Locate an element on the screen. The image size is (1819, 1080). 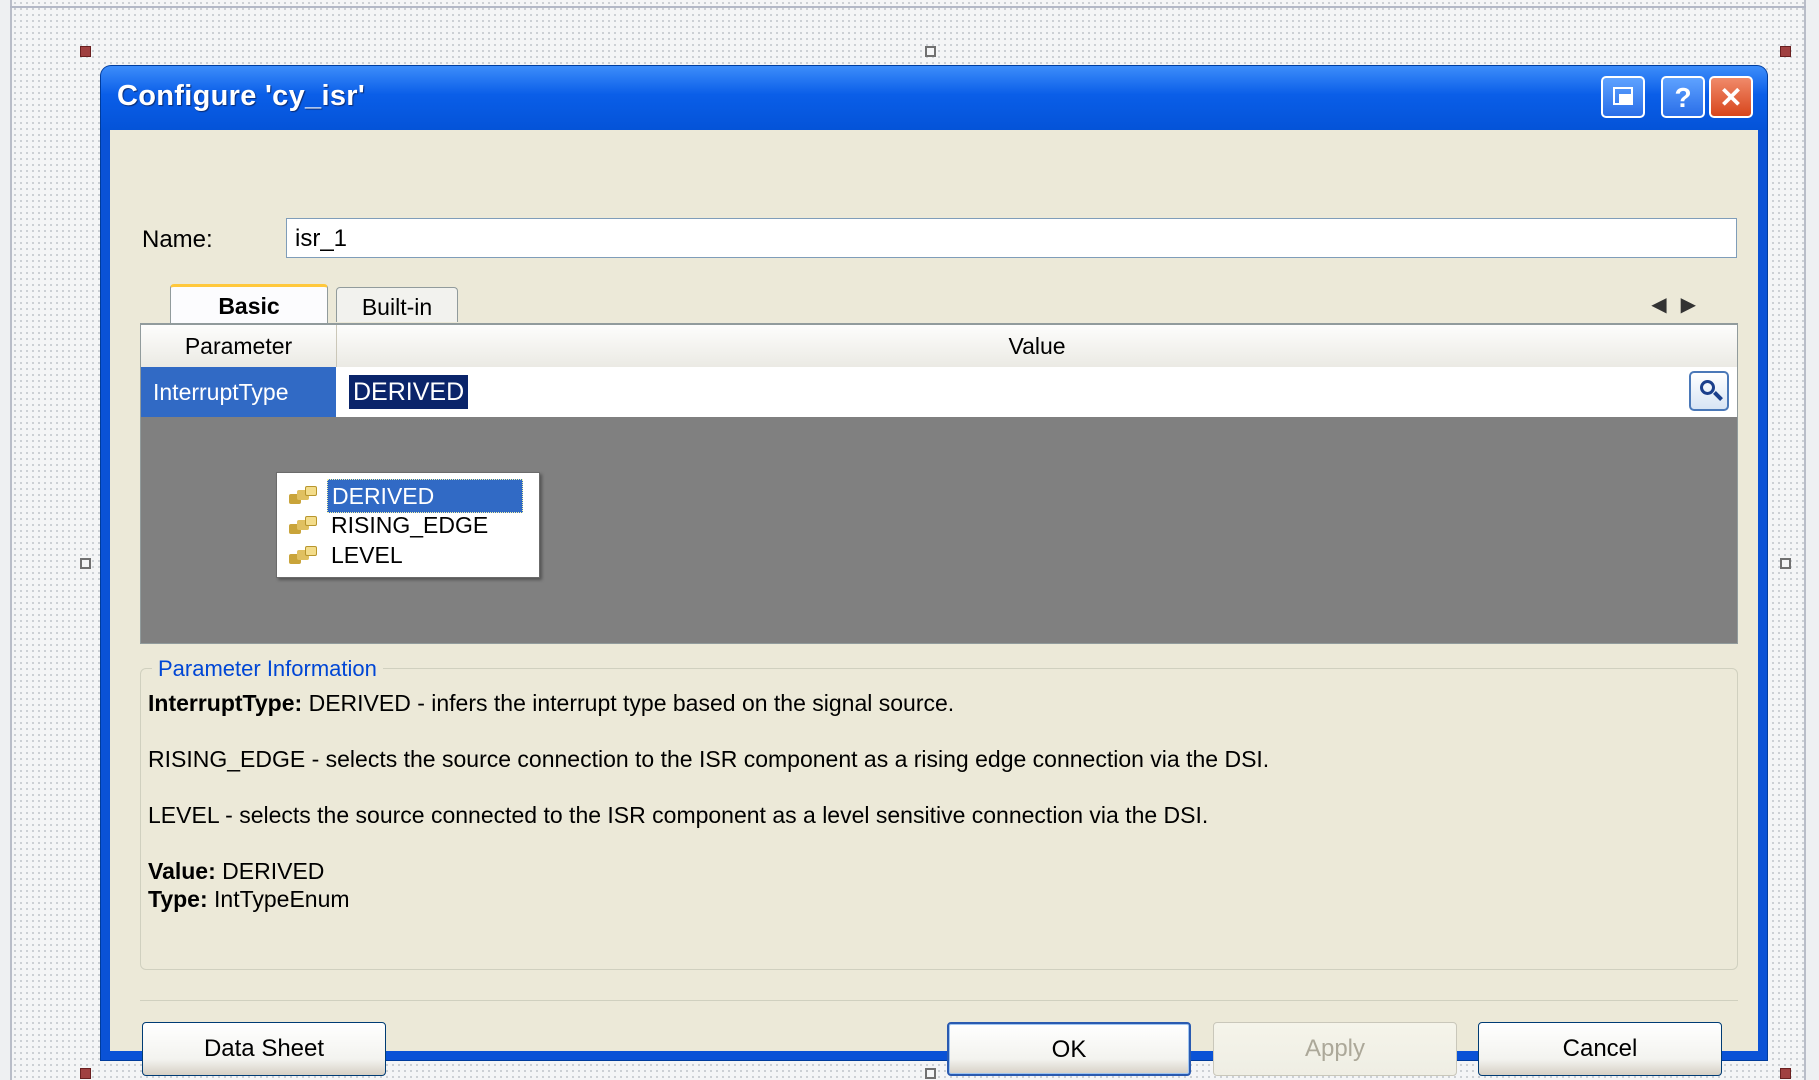
info-type-line: Type: IntTypeEnum is located at coordinates (249, 899).